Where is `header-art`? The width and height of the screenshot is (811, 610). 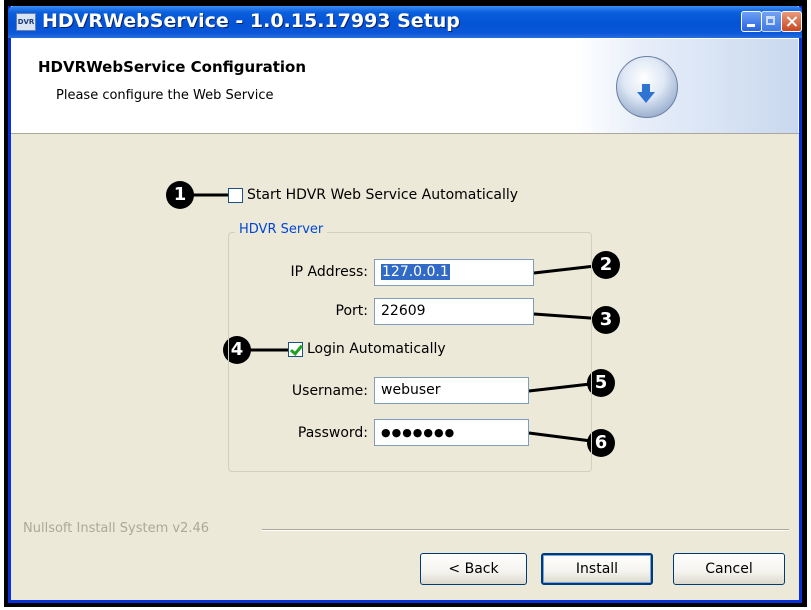 header-art is located at coordinates (687, 86).